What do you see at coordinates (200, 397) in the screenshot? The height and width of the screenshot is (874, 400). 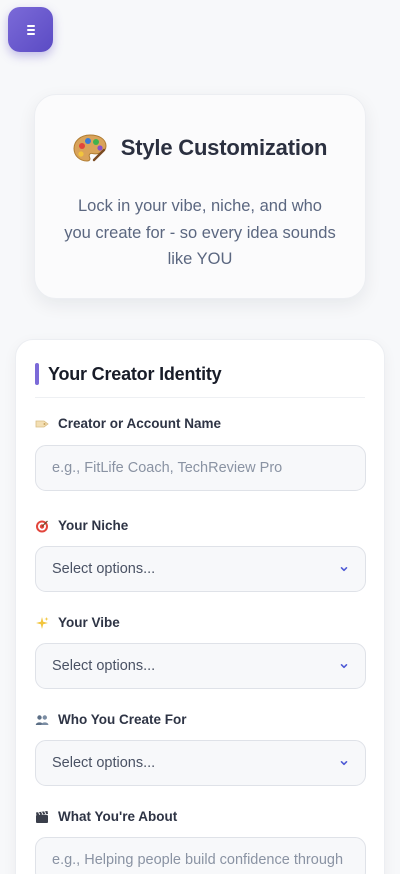 I see `divider` at bounding box center [200, 397].